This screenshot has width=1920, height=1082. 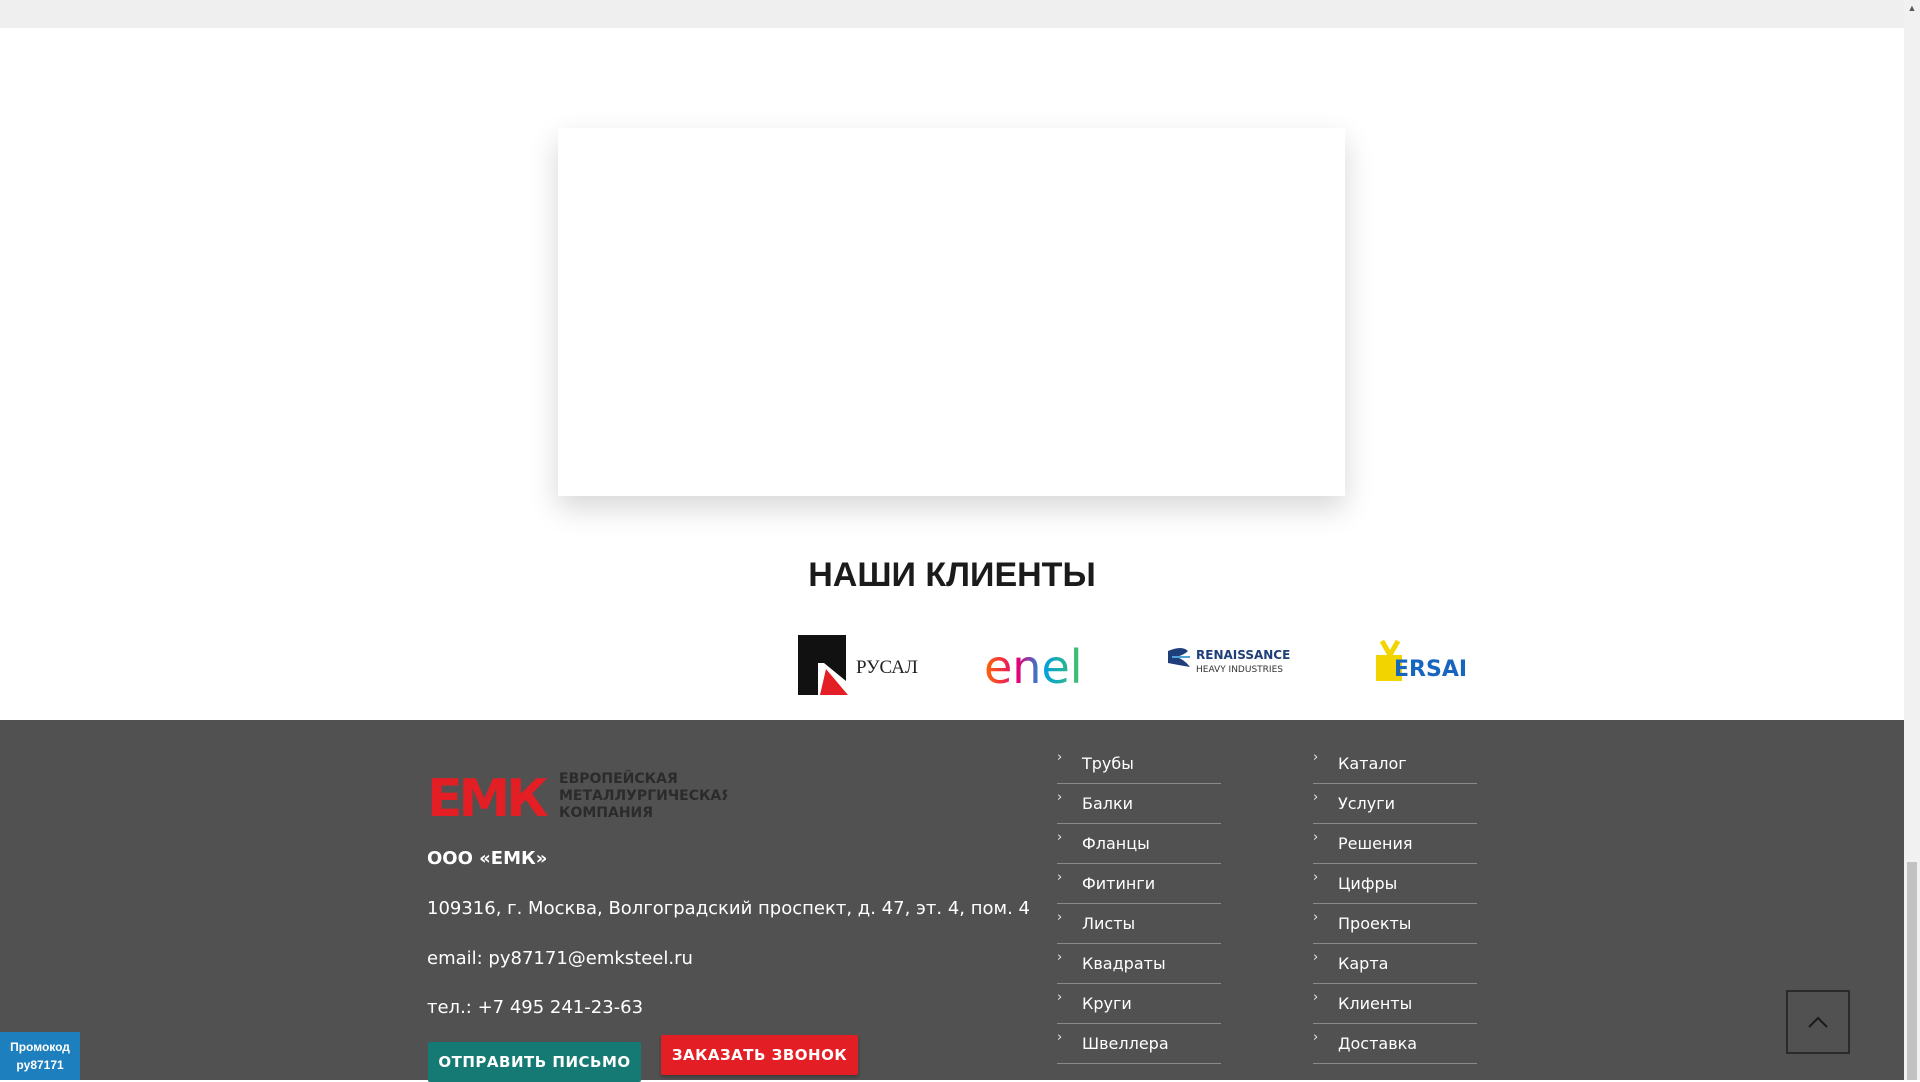 What do you see at coordinates (1124, 963) in the screenshot?
I see `menu-item-label: Квадраты` at bounding box center [1124, 963].